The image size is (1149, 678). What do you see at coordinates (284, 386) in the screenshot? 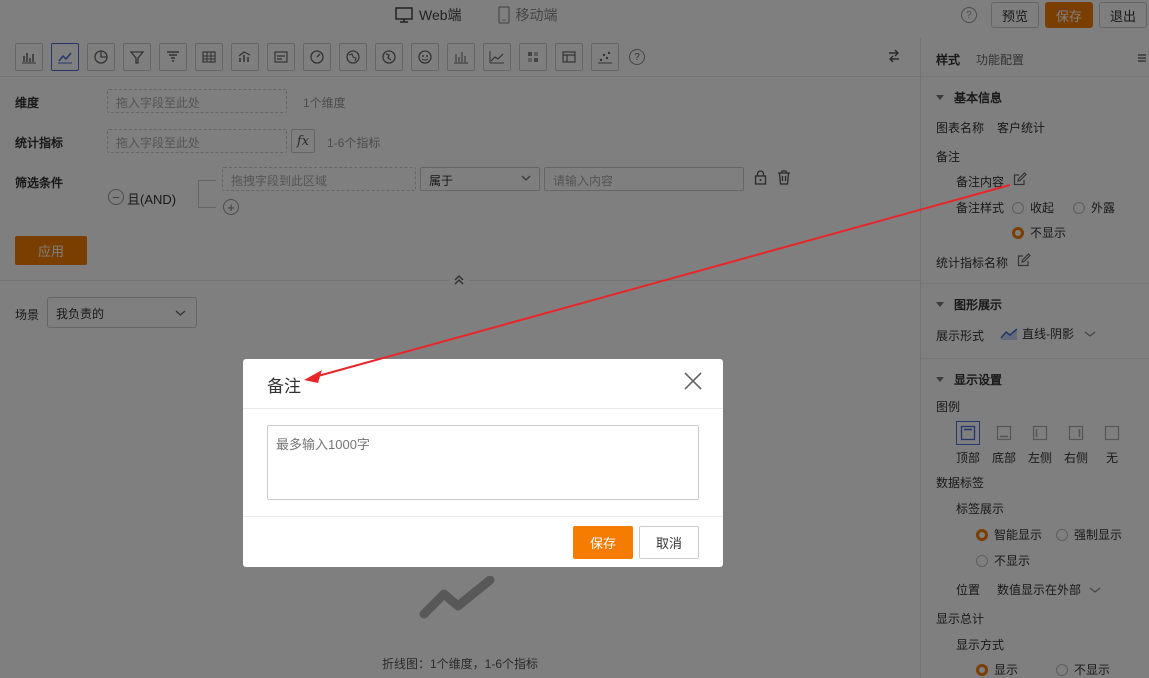
I see `dialog-title: 备注` at bounding box center [284, 386].